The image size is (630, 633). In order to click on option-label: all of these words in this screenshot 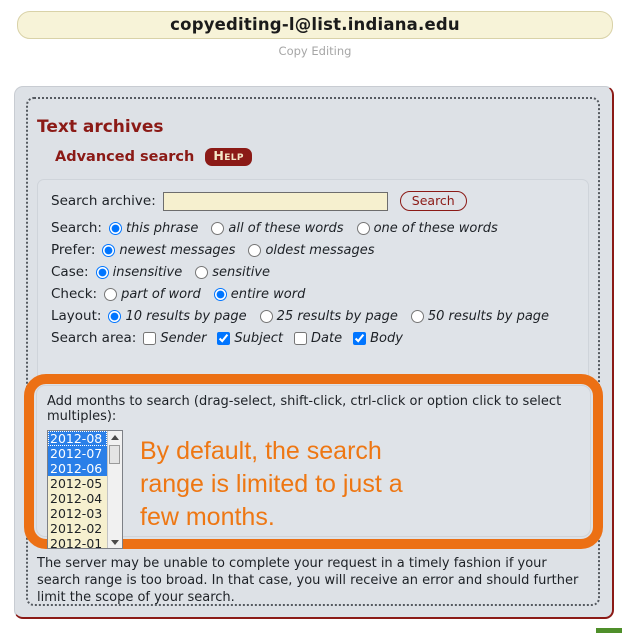, I will do `click(286, 228)`.